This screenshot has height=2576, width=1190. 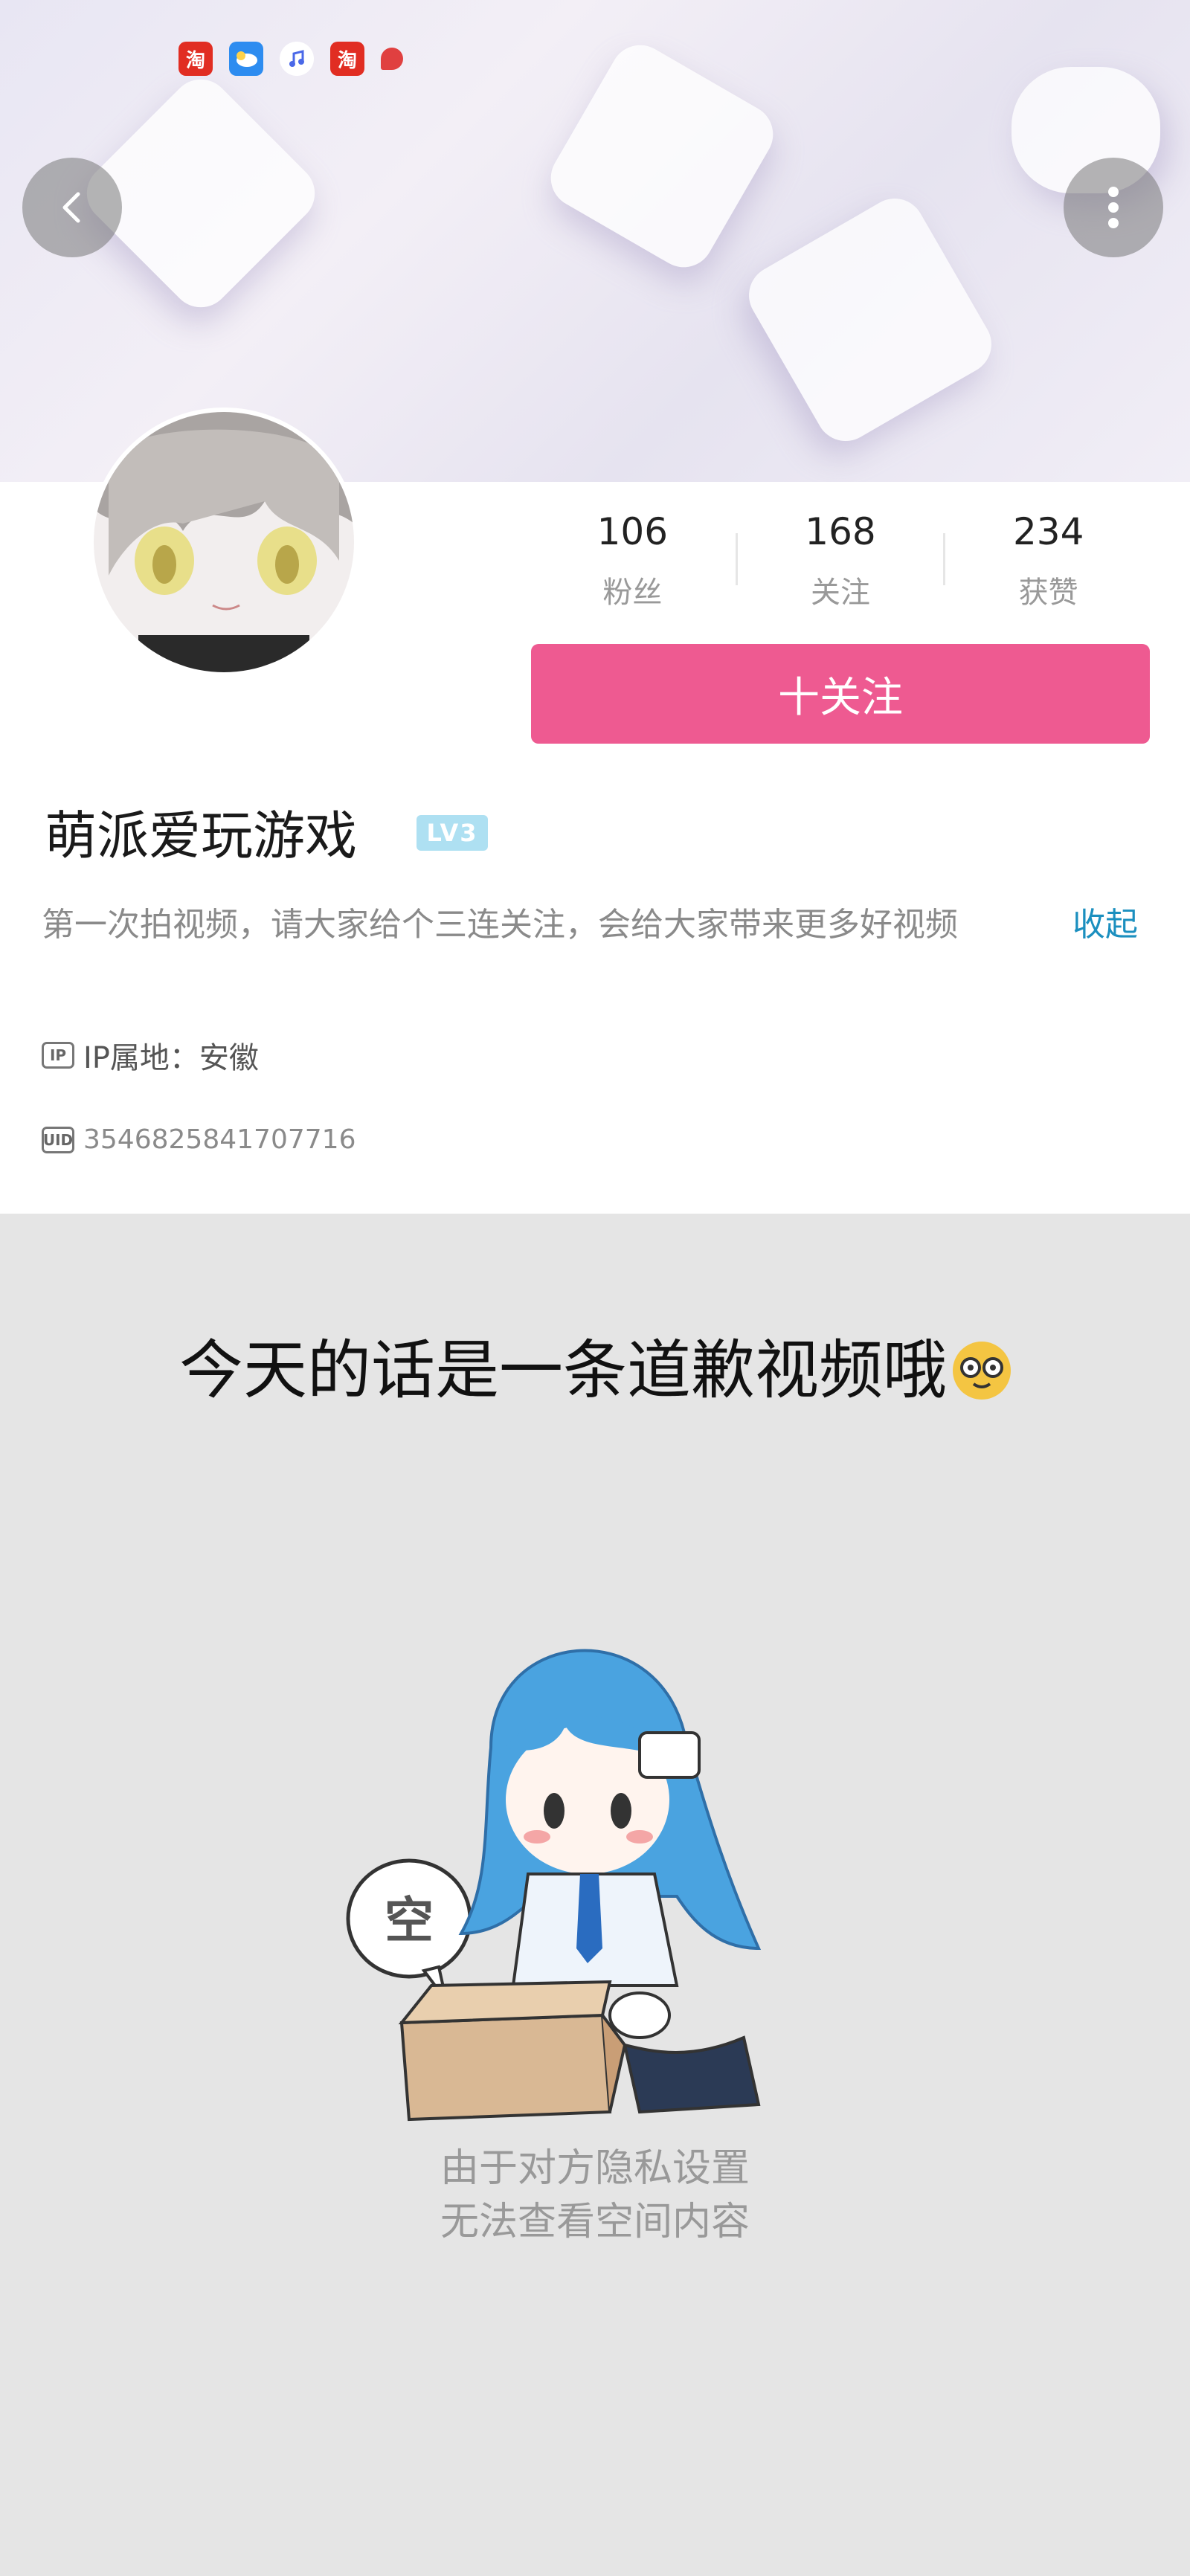 I want to click on status-bar: 淘 淘, so click(x=291, y=59).